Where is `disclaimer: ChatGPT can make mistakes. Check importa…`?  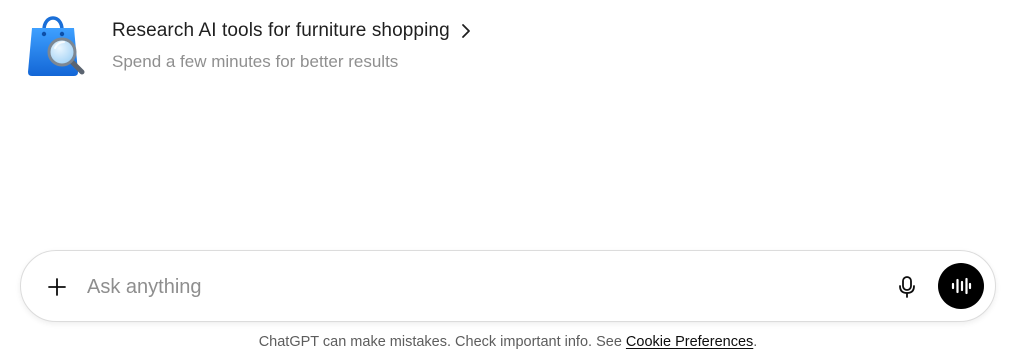
disclaimer: ChatGPT can make mistakes. Check importa… is located at coordinates (508, 342).